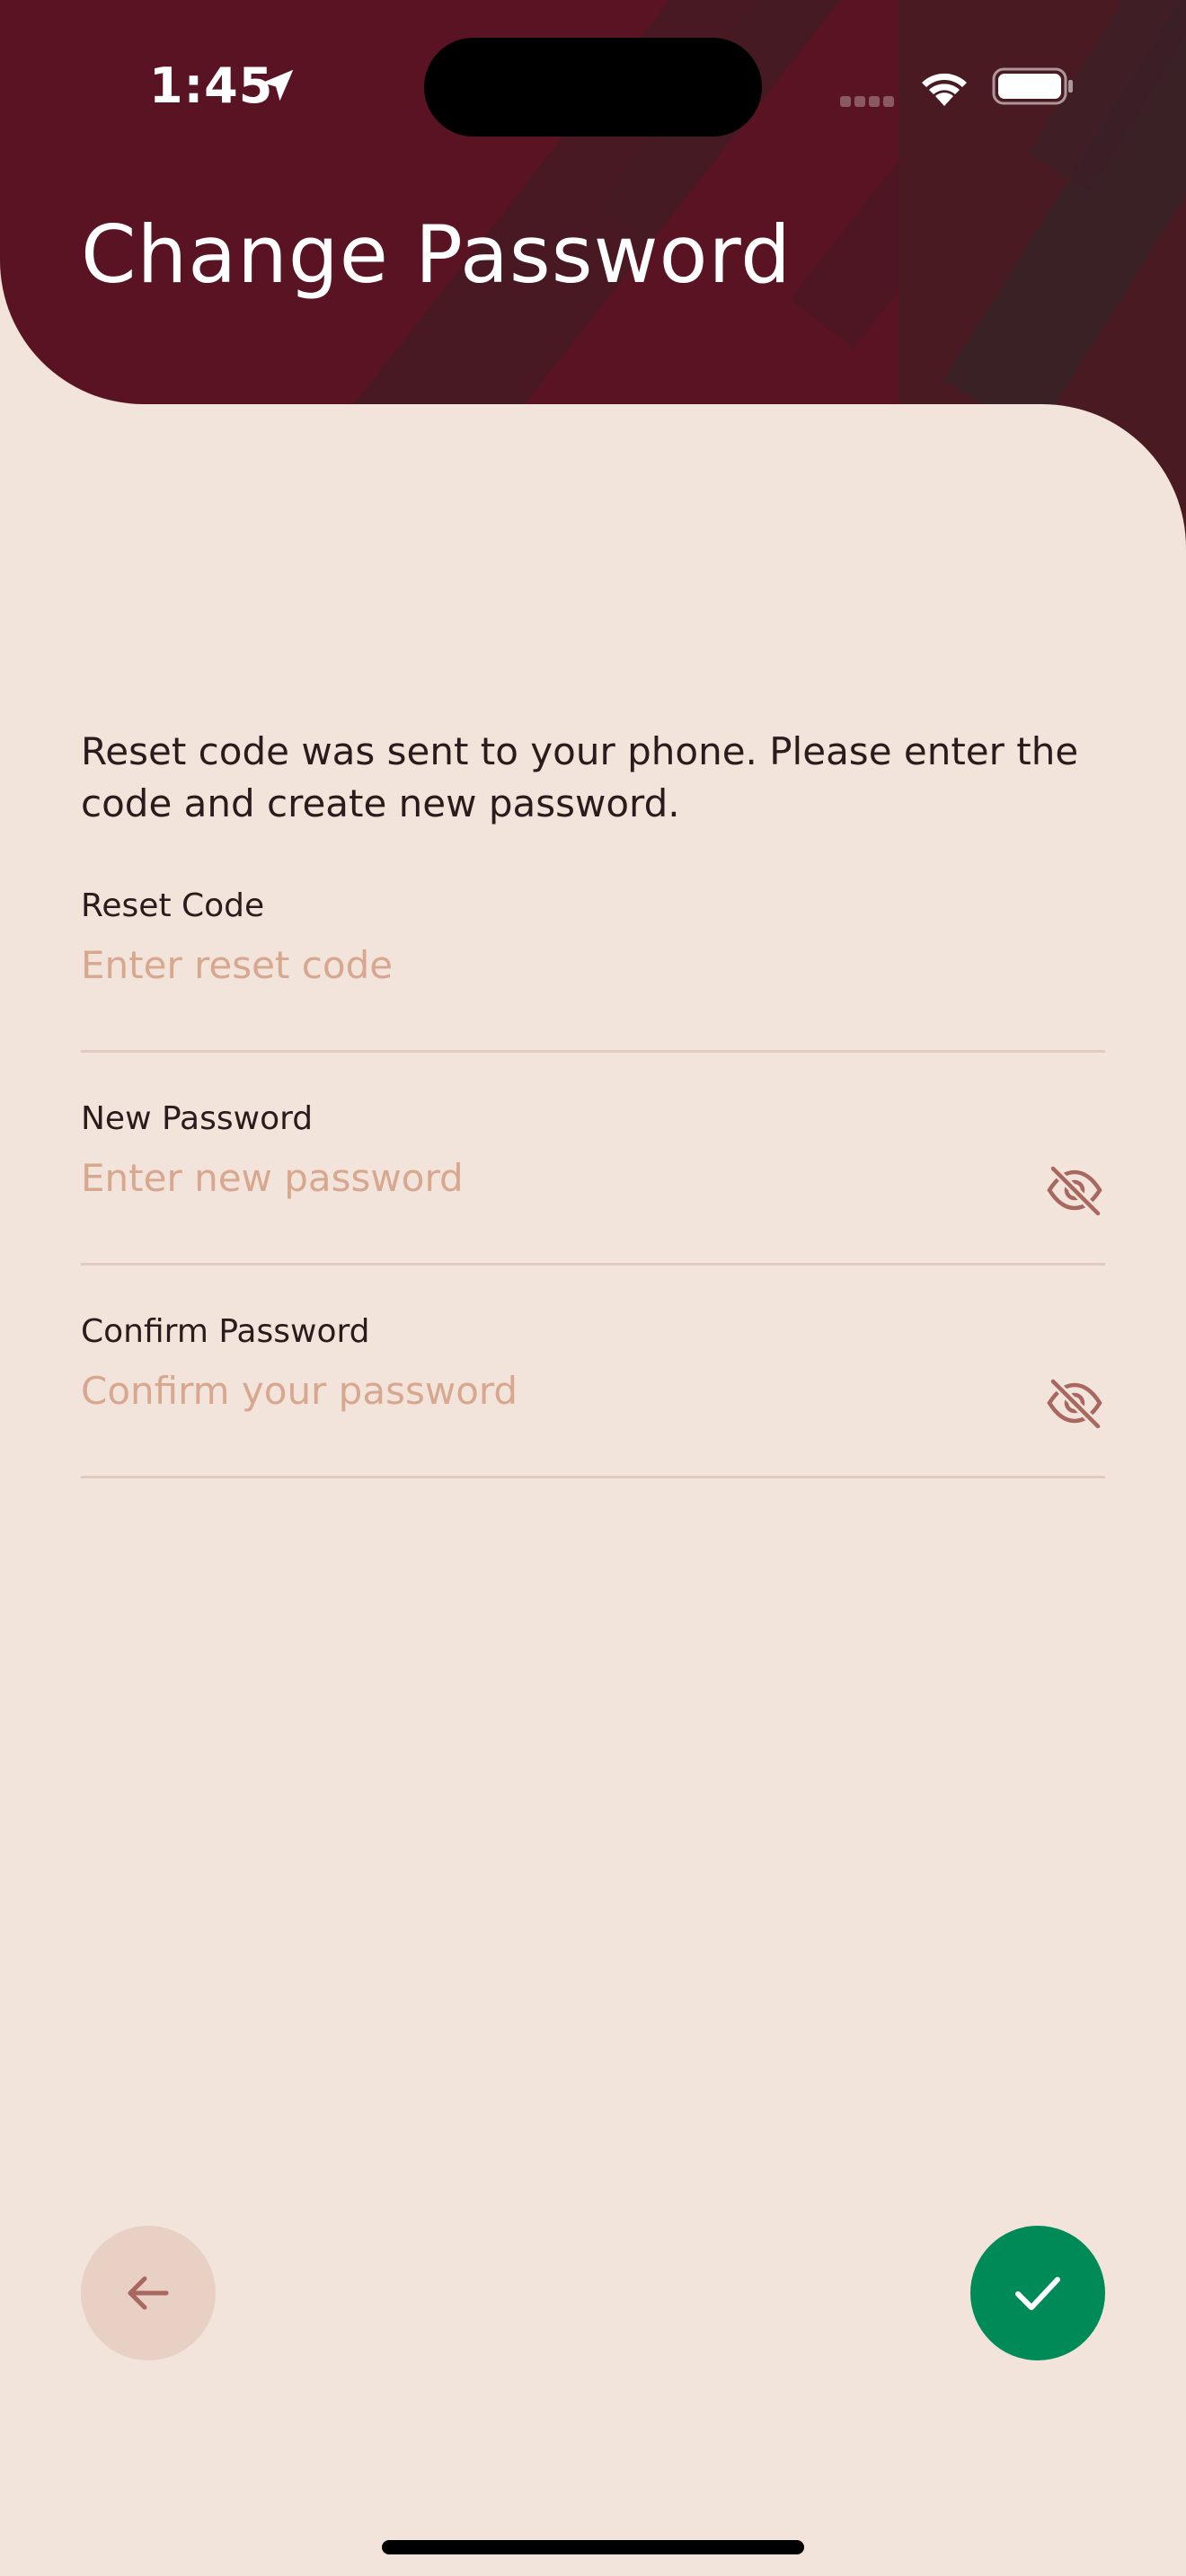  I want to click on reset-code-underline, so click(593, 1051).